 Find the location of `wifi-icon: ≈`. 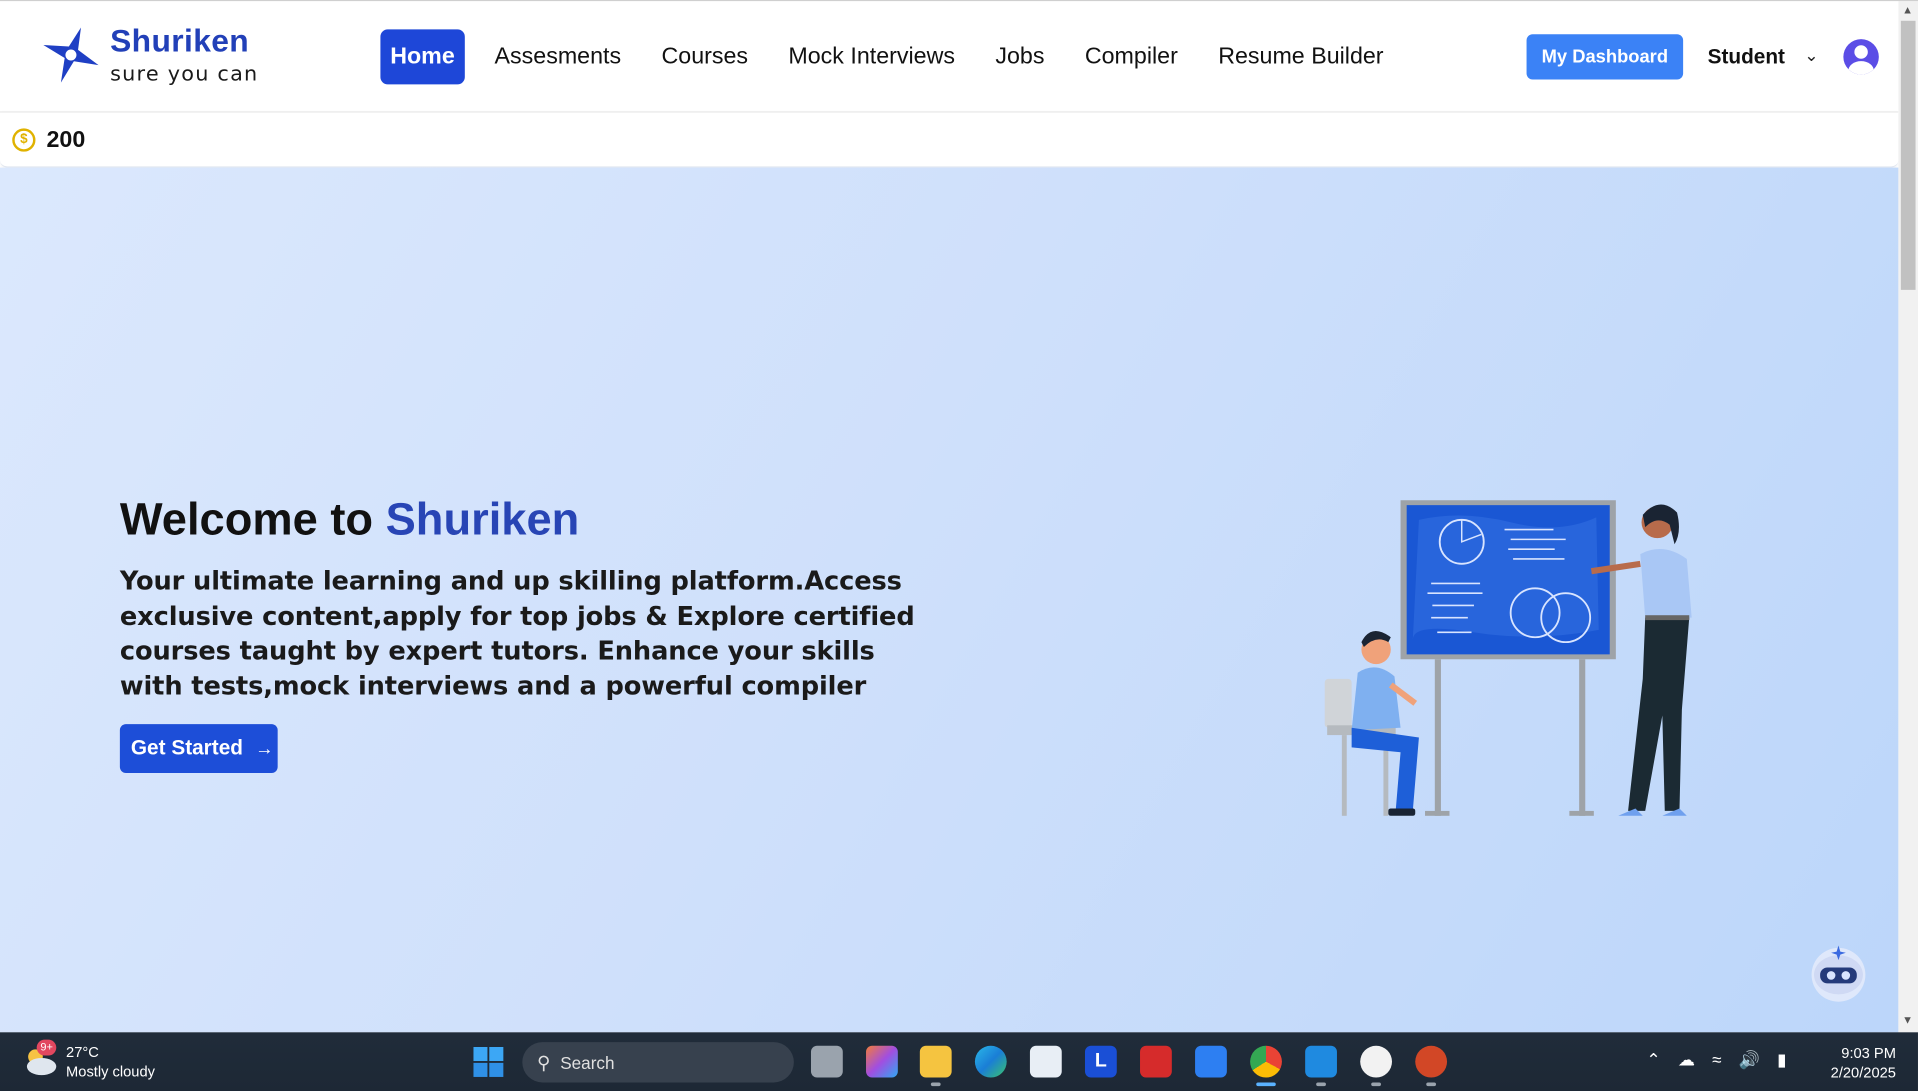

wifi-icon: ≈ is located at coordinates (1716, 1059).